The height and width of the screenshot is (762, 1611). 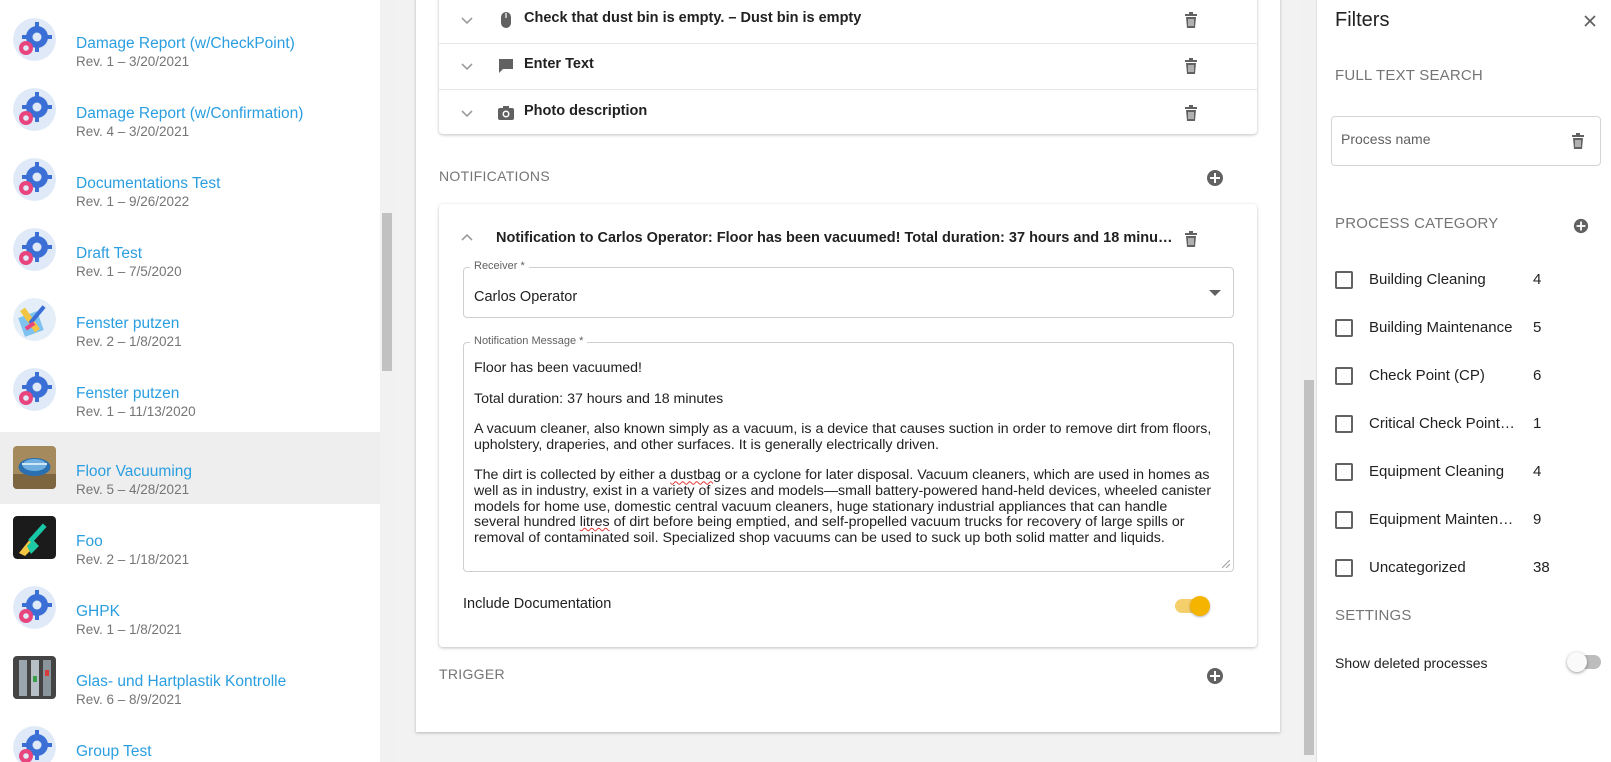 I want to click on process-name: Damage Report (w/Confirmation), so click(x=189, y=114).